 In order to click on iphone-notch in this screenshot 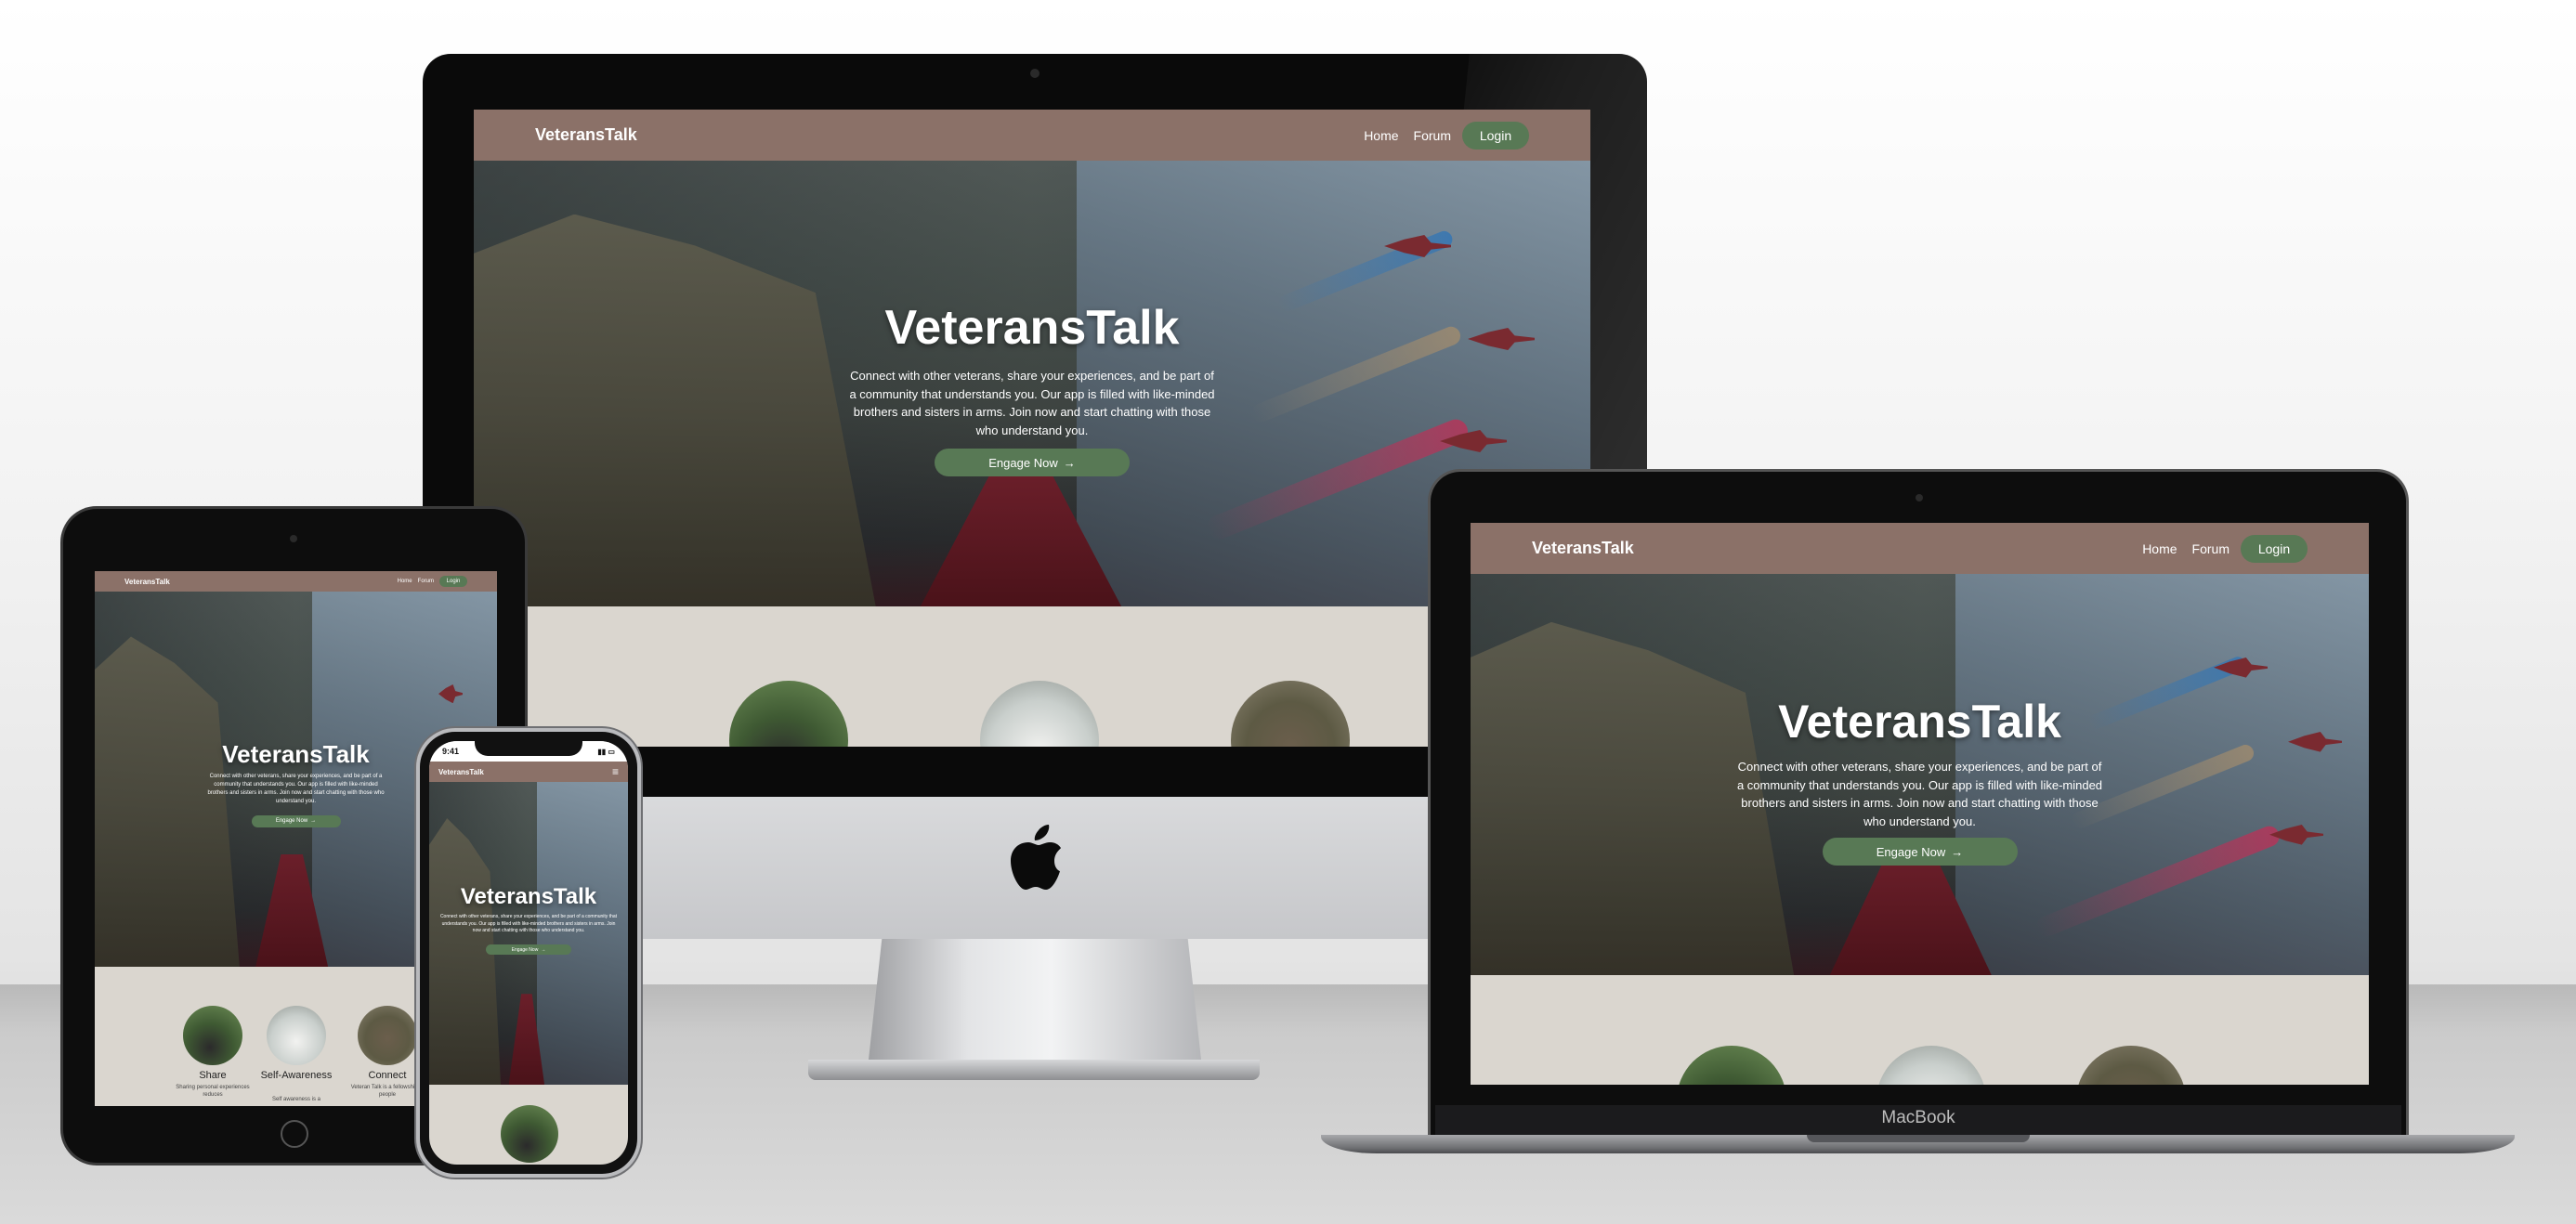, I will do `click(528, 747)`.